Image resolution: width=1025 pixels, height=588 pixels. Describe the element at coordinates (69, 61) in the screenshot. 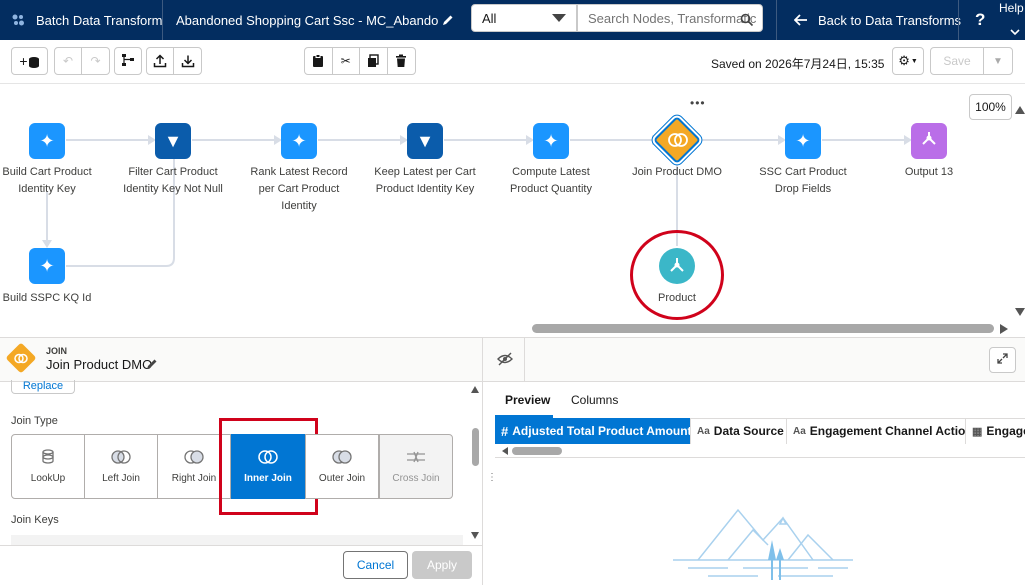

I see `undo-icon: ↶` at that location.